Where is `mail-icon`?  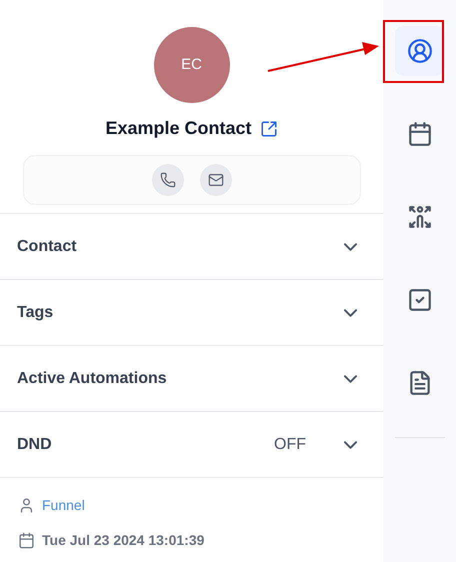
mail-icon is located at coordinates (216, 180).